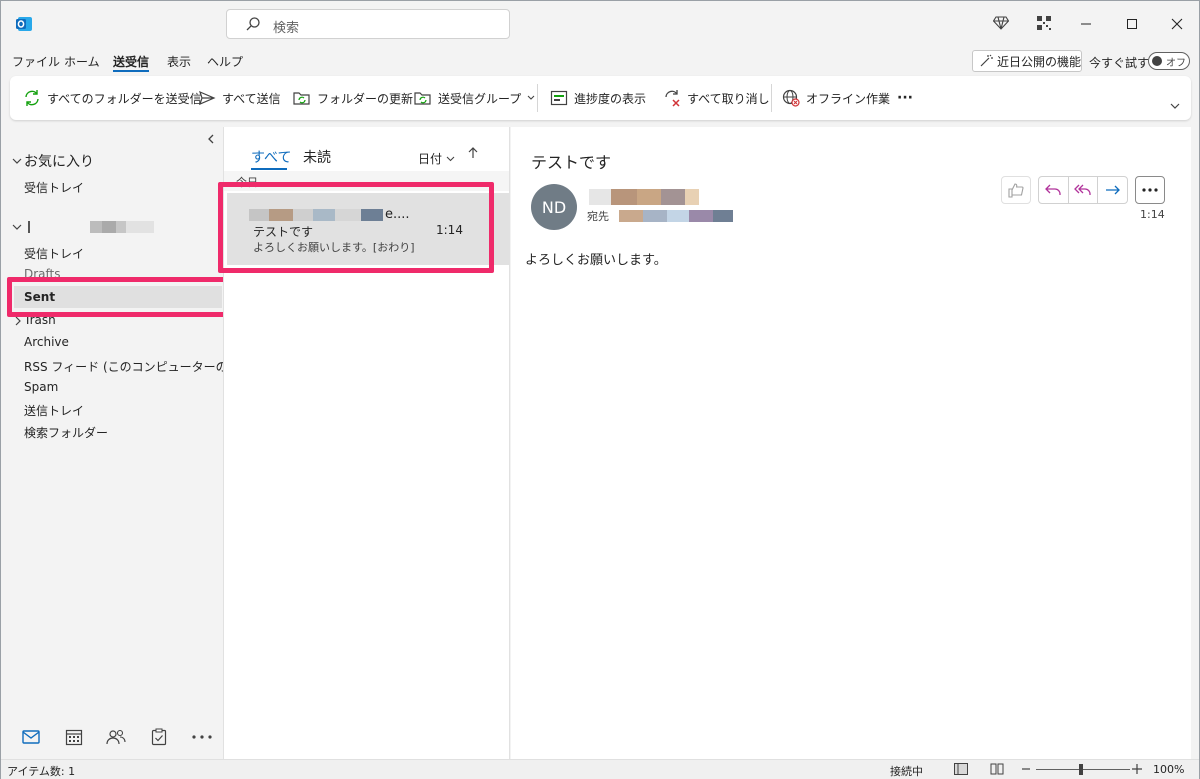 The width and height of the screenshot is (1200, 779). What do you see at coordinates (251, 98) in the screenshot?
I see `send-all-label: すべて送信` at bounding box center [251, 98].